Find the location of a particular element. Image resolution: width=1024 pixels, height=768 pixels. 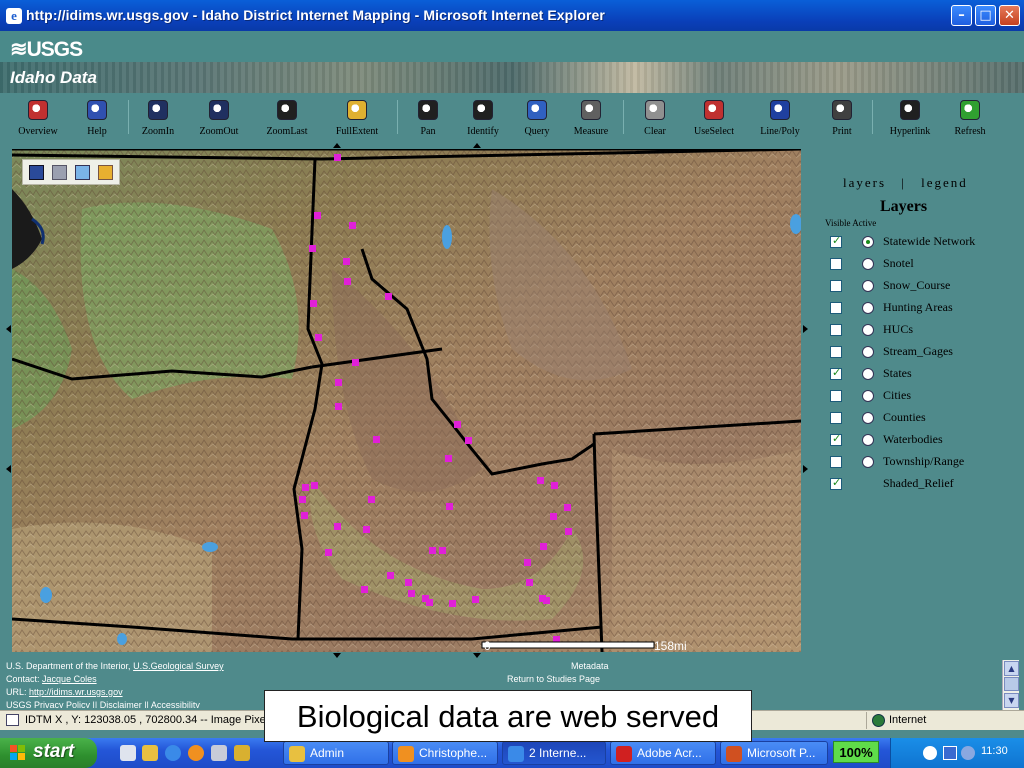

usgs-logo: ≋USGS is located at coordinates (46, 49).